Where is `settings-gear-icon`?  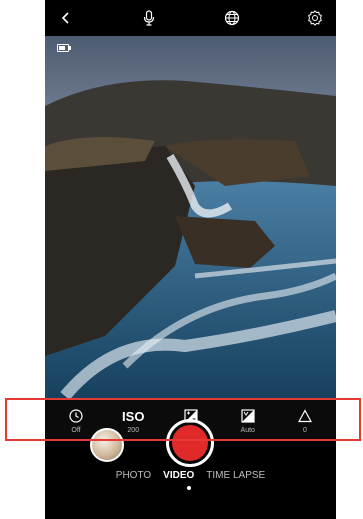
settings-gear-icon is located at coordinates (315, 18).